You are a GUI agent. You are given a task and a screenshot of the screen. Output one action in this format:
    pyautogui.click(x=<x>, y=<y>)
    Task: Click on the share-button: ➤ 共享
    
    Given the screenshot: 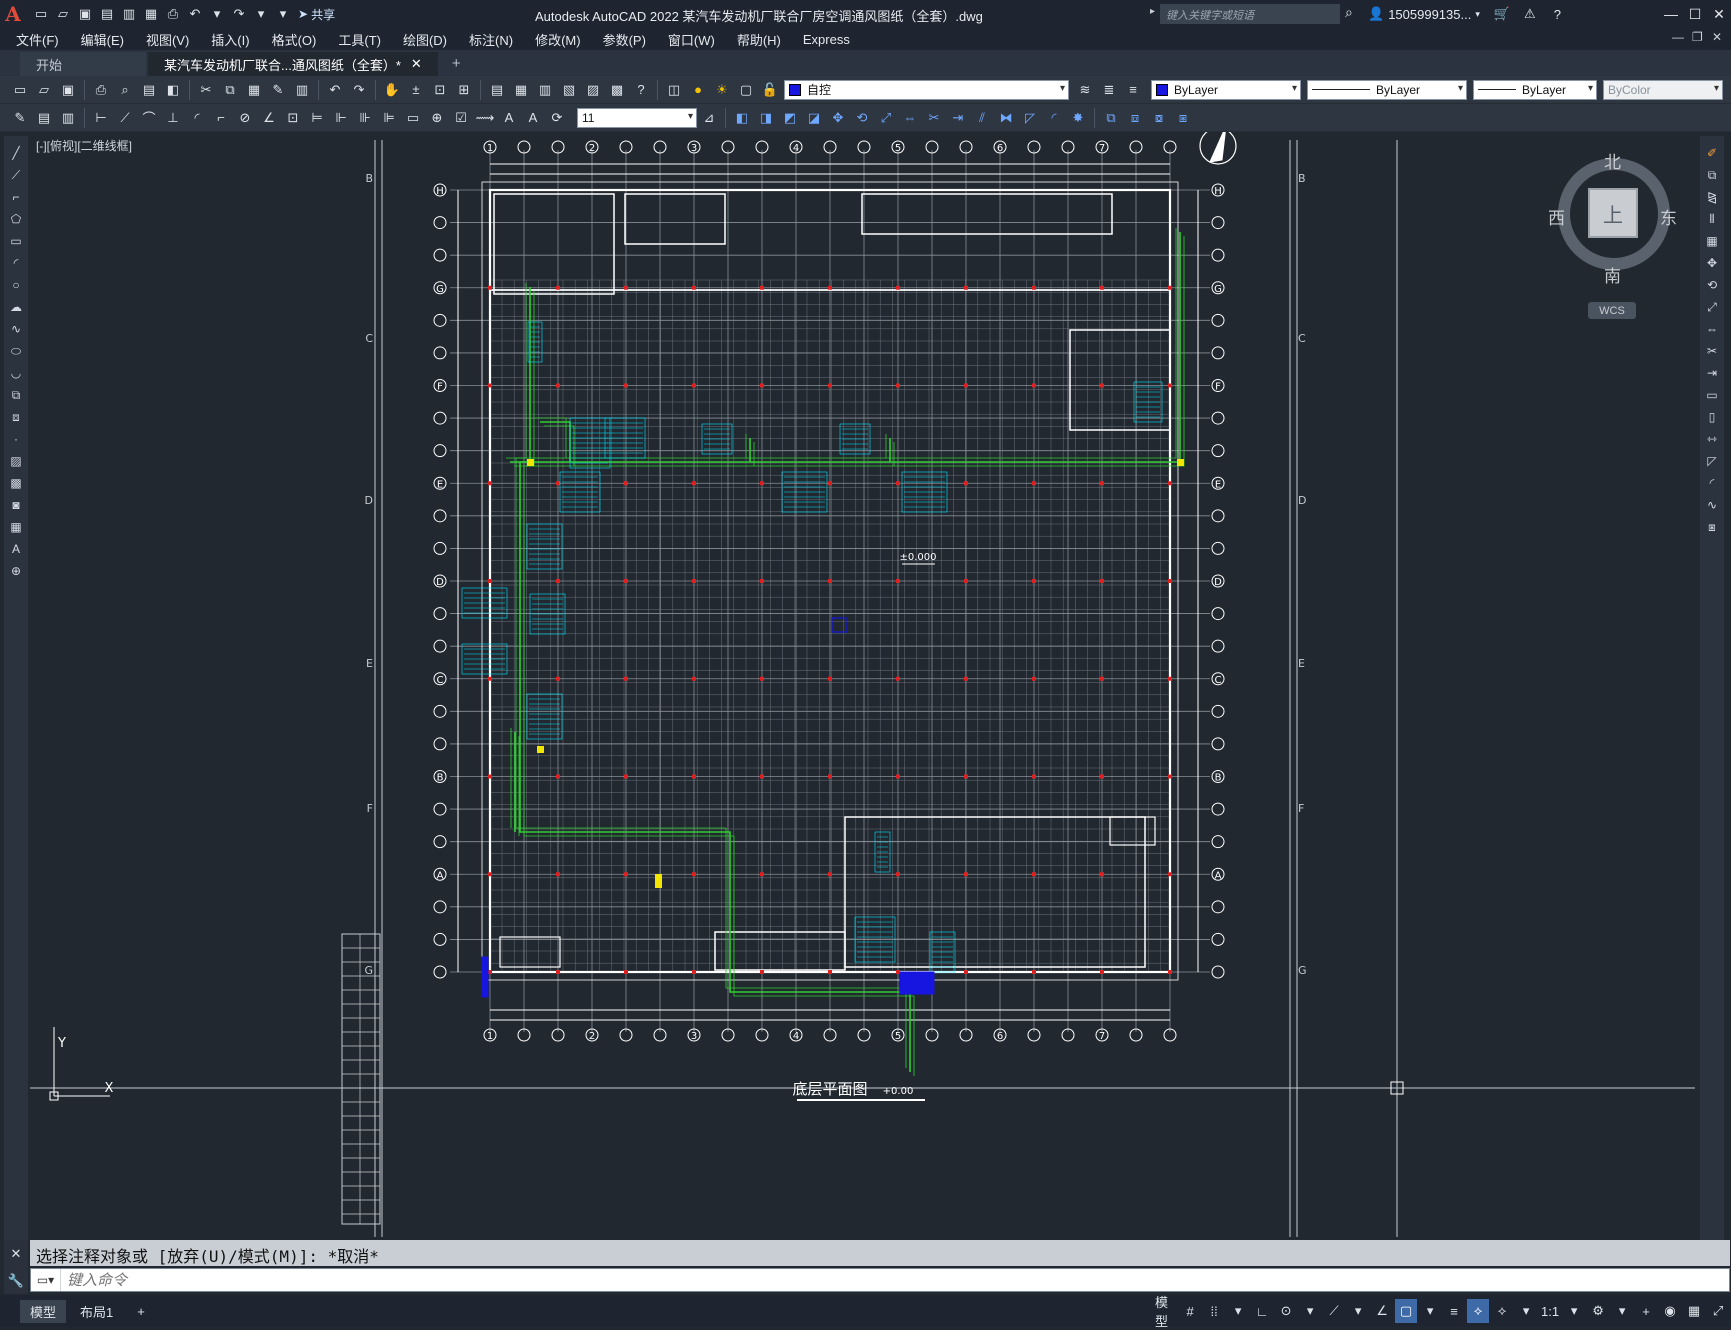 What is the action you would take?
    pyautogui.click(x=316, y=14)
    